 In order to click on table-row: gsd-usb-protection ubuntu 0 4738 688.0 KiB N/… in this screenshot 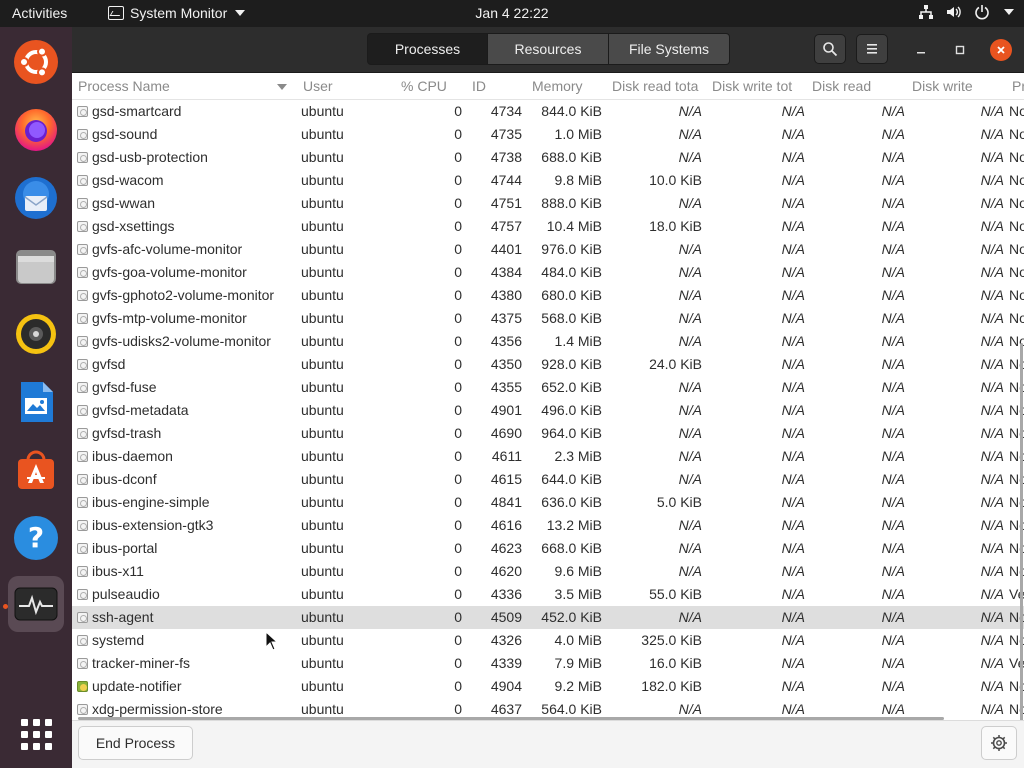, I will do `click(548, 157)`.